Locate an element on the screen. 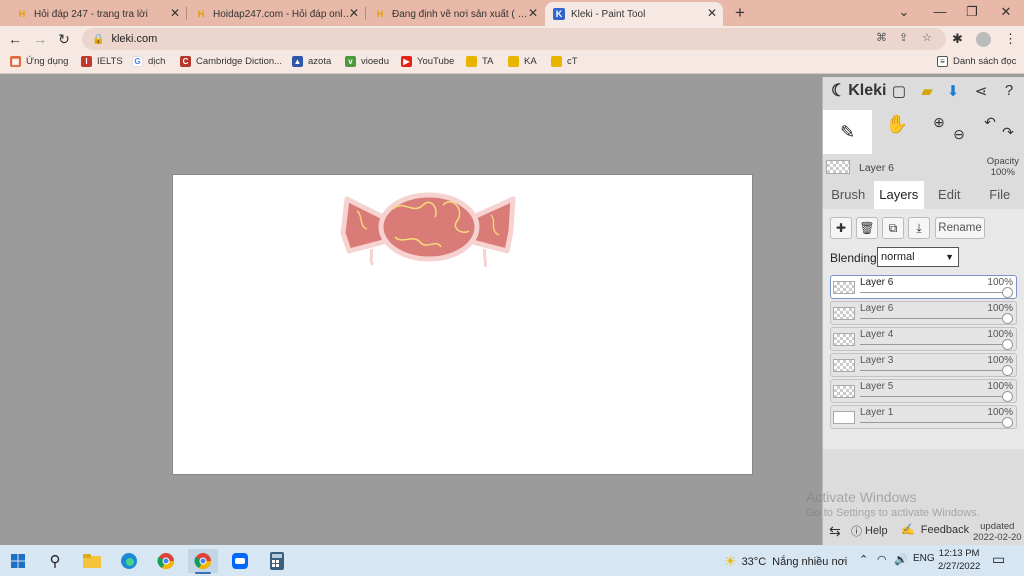 The image size is (1024, 576). language-indicator: ENG is located at coordinates (924, 558).